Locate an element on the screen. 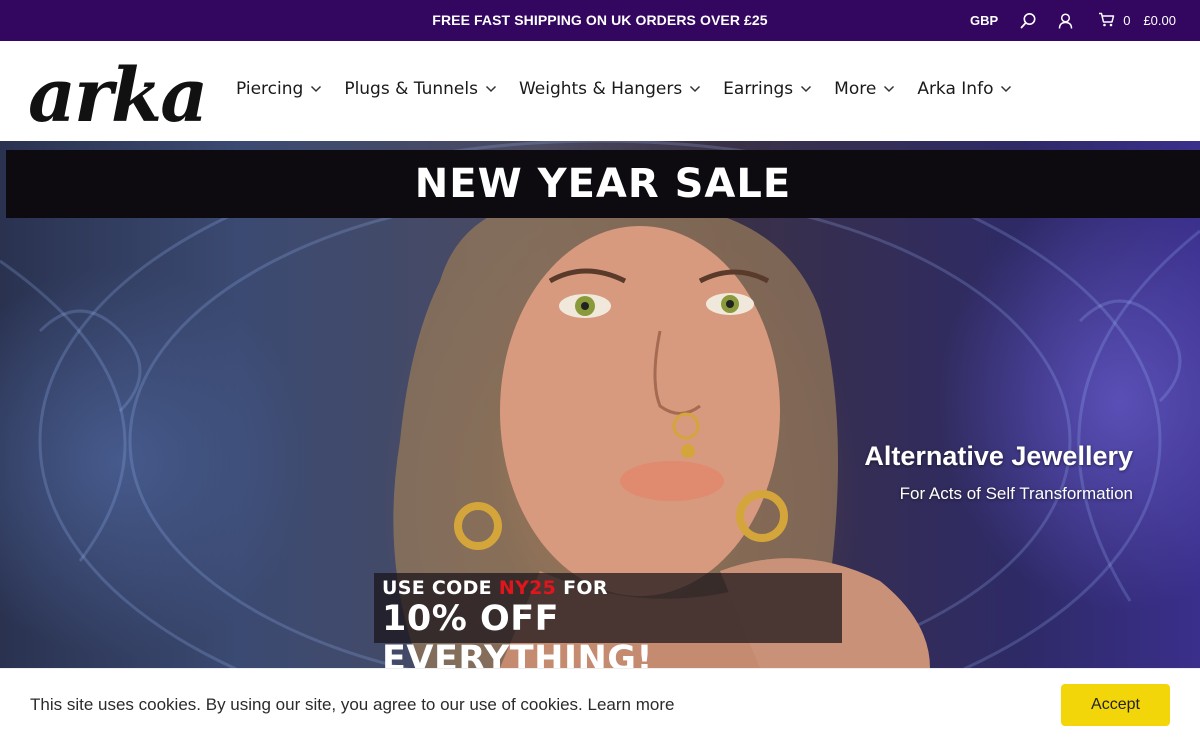 Image resolution: width=1200 pixels, height=740 pixels. nav-label: Piercing is located at coordinates (270, 89).